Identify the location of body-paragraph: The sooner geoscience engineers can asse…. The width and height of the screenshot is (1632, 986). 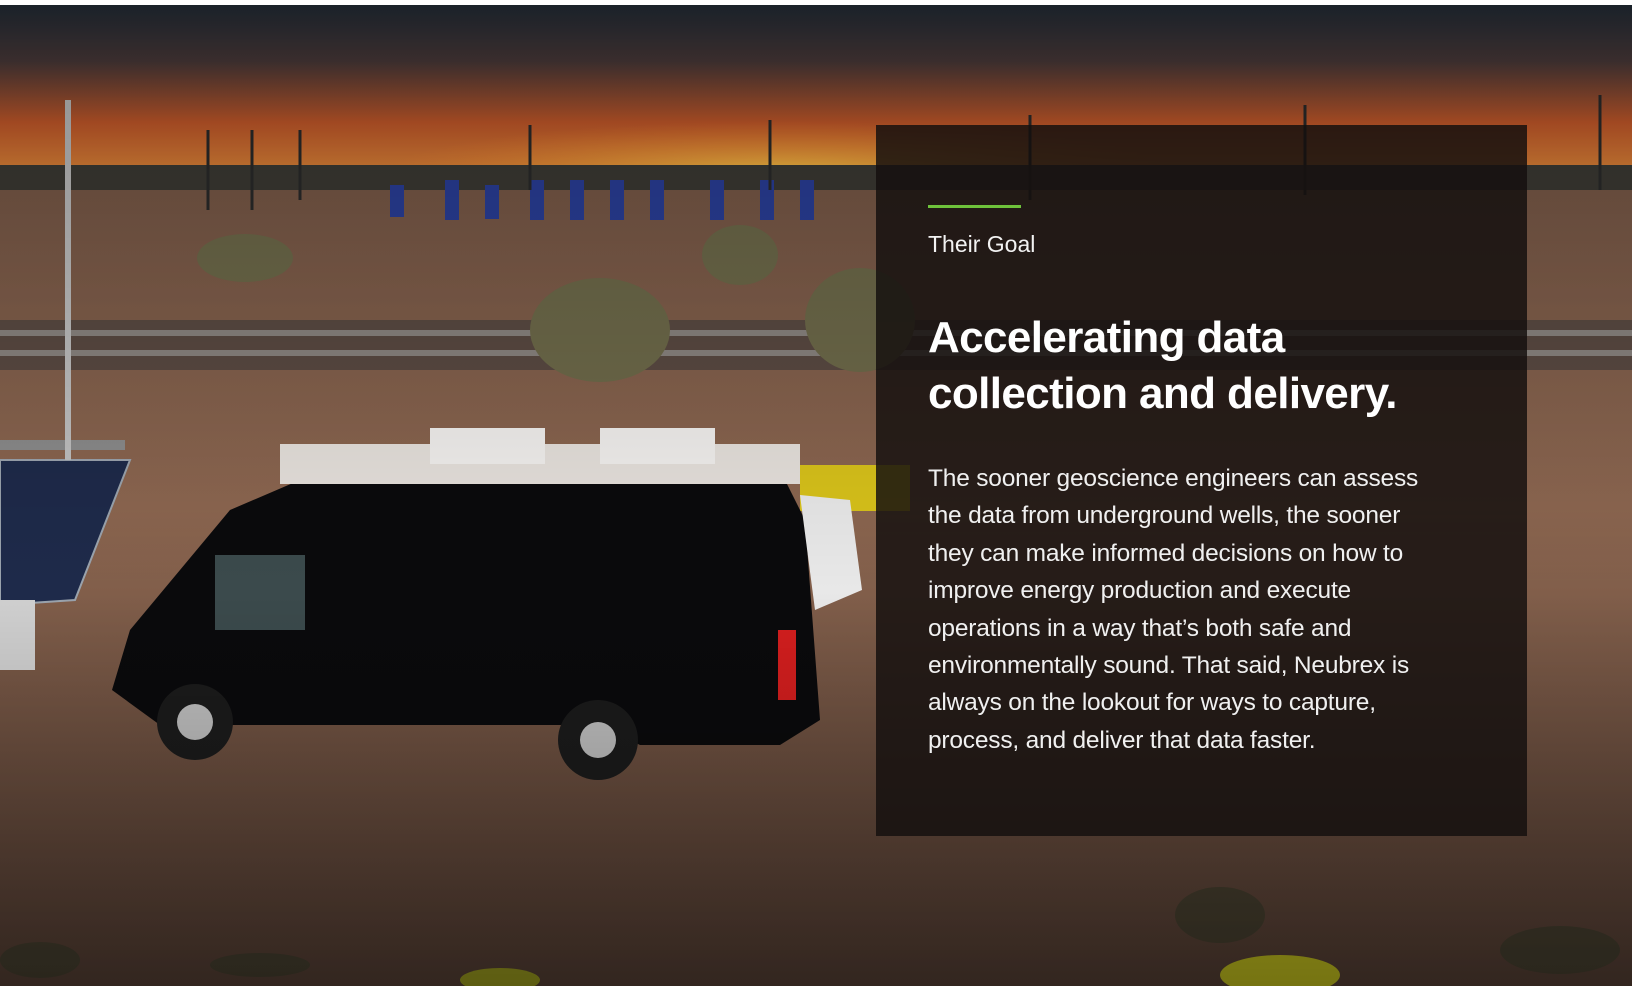
(1173, 609).